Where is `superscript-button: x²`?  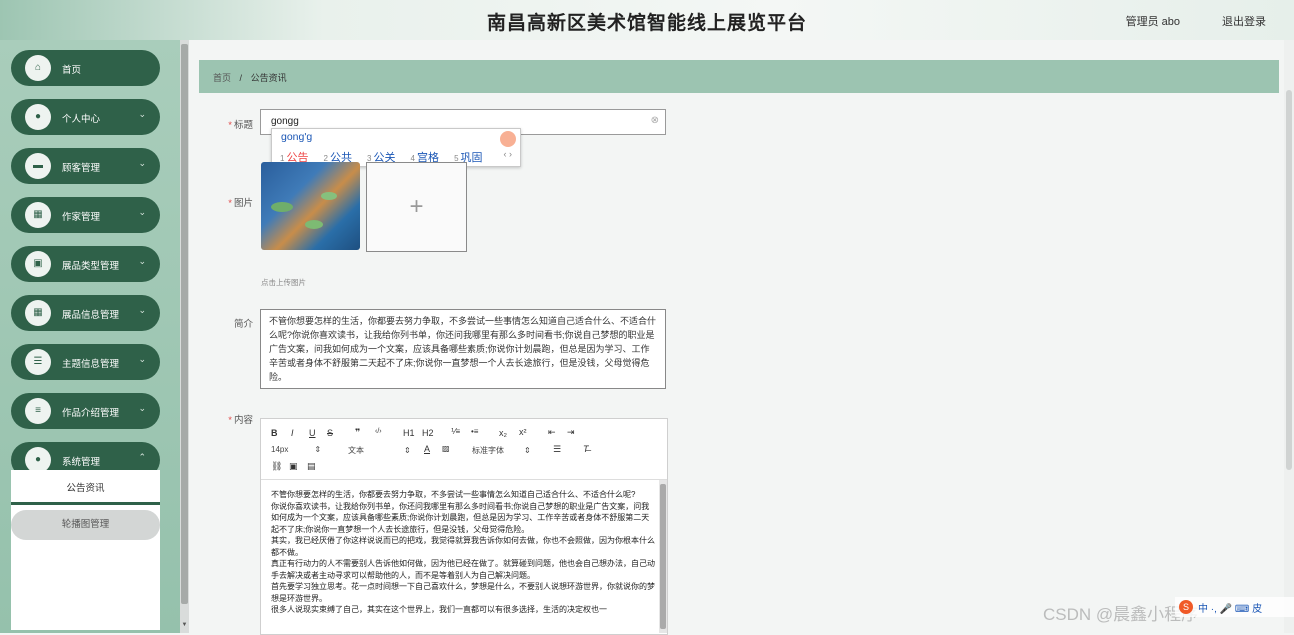
superscript-button: x² is located at coordinates (523, 432).